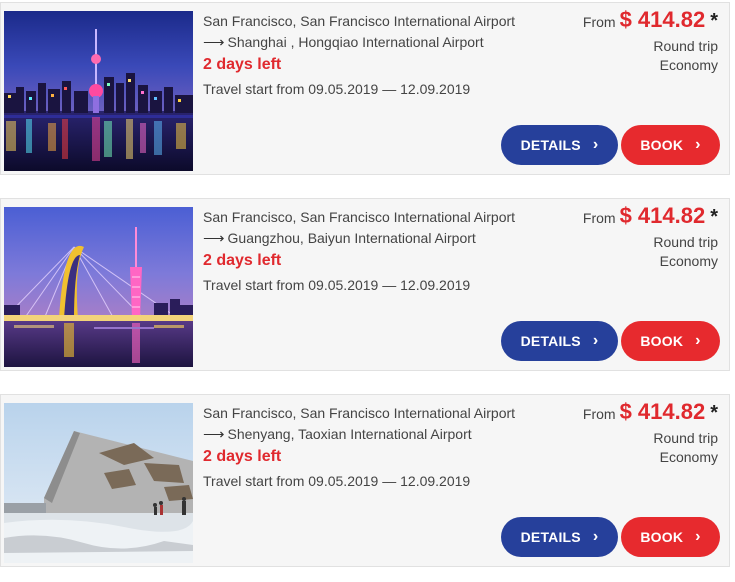  Describe the element at coordinates (349, 434) in the screenshot. I see `arrival-airport-label: Shenyang, Taoxian International Airport` at that location.